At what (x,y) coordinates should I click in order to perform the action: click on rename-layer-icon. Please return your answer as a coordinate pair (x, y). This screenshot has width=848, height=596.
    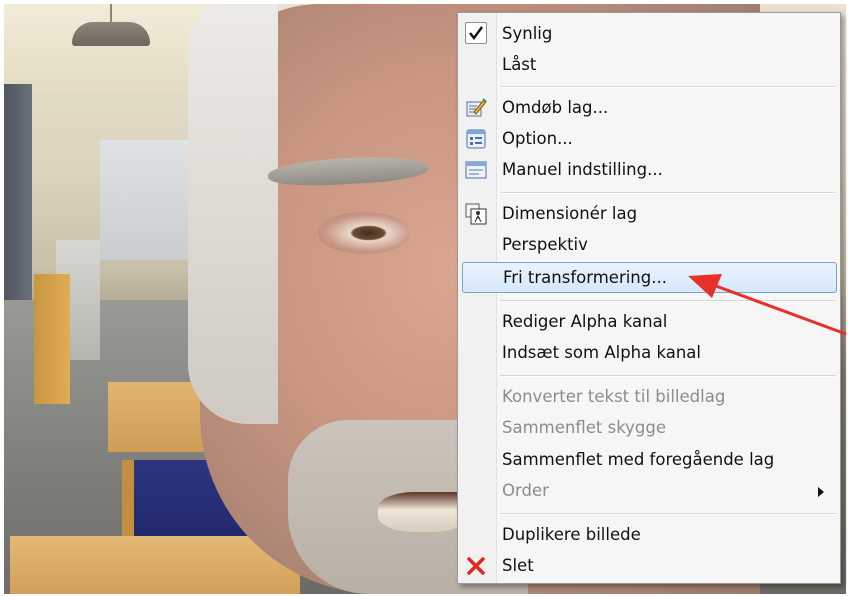
    Looking at the image, I should click on (476, 108).